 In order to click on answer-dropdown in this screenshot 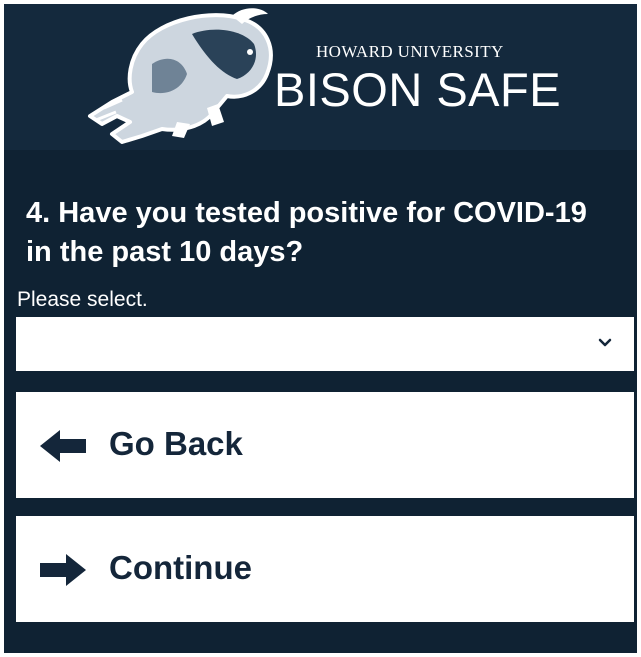, I will do `click(325, 344)`.